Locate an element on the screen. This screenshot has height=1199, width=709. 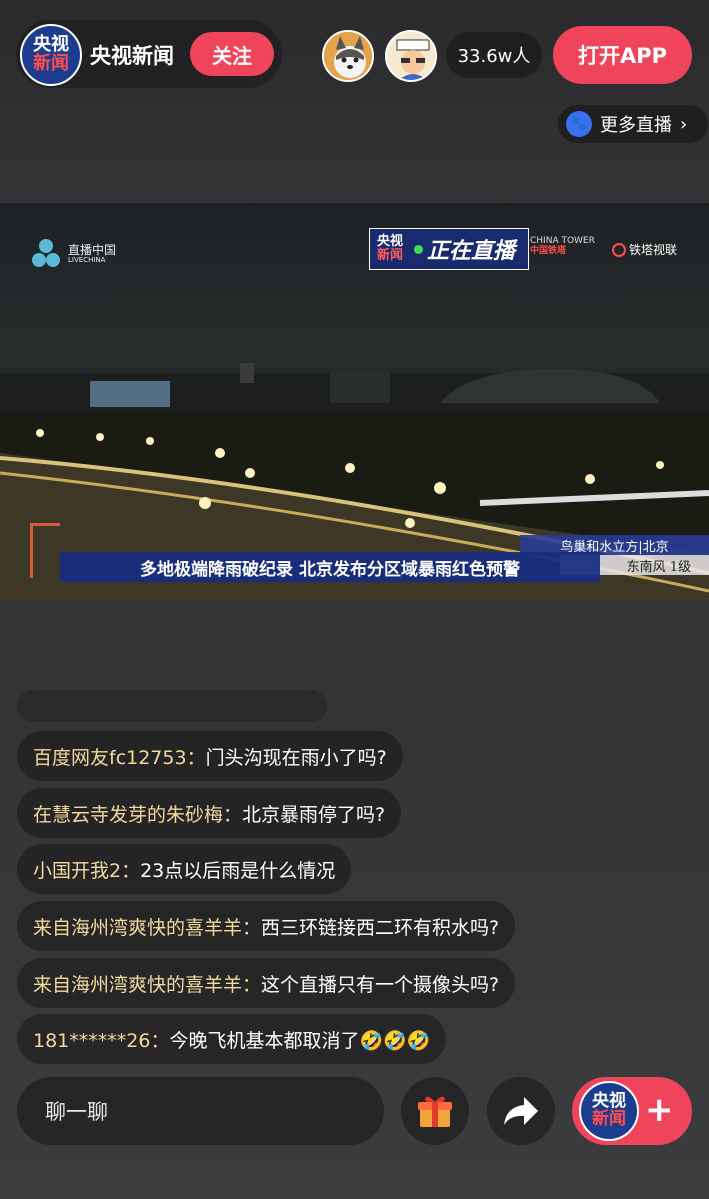
live-dot-icon is located at coordinates (418, 249).